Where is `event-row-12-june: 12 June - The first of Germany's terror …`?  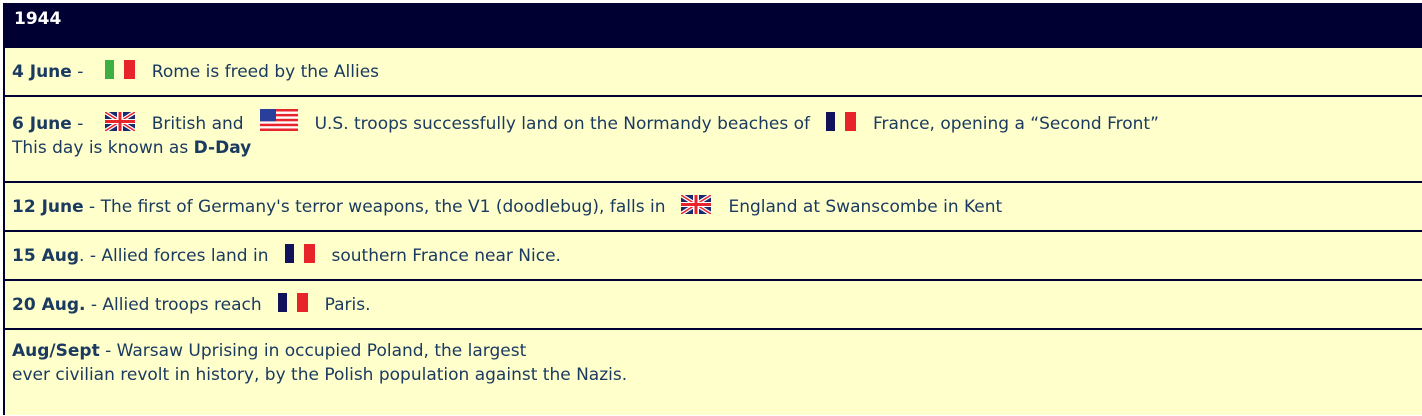
event-row-12-june: 12 June - The first of Germany's terror … is located at coordinates (713, 207).